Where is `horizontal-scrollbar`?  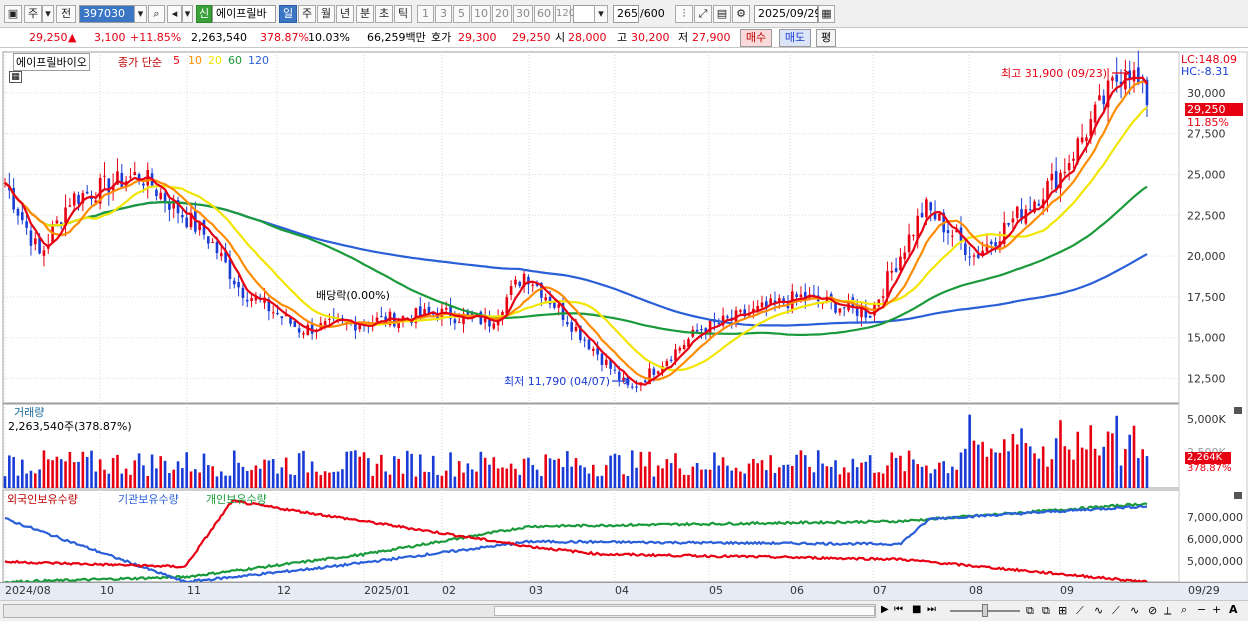
horizontal-scrollbar is located at coordinates (439, 611).